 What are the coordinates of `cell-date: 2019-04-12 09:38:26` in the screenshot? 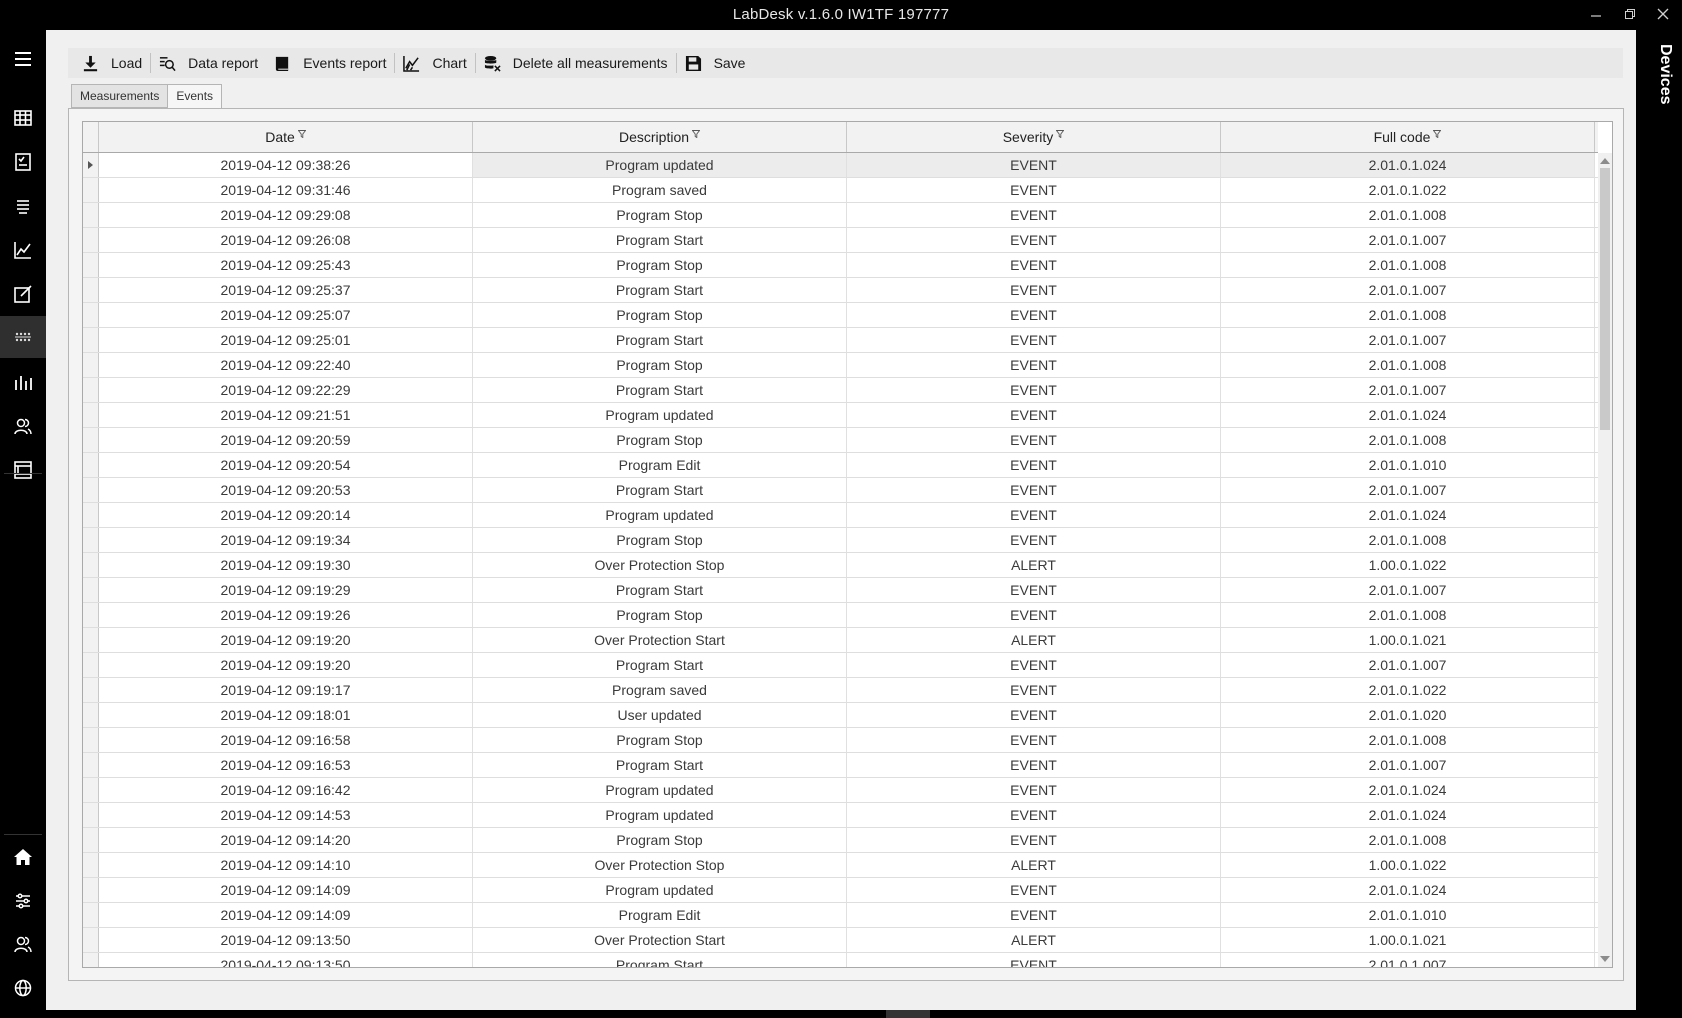 It's located at (286, 165).